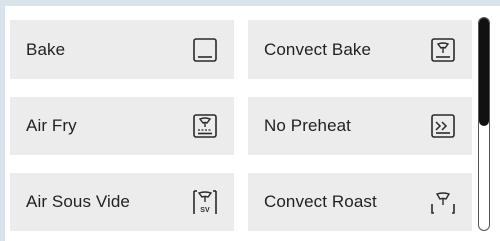 The image size is (500, 241). I want to click on air-fry-icon, so click(205, 126).